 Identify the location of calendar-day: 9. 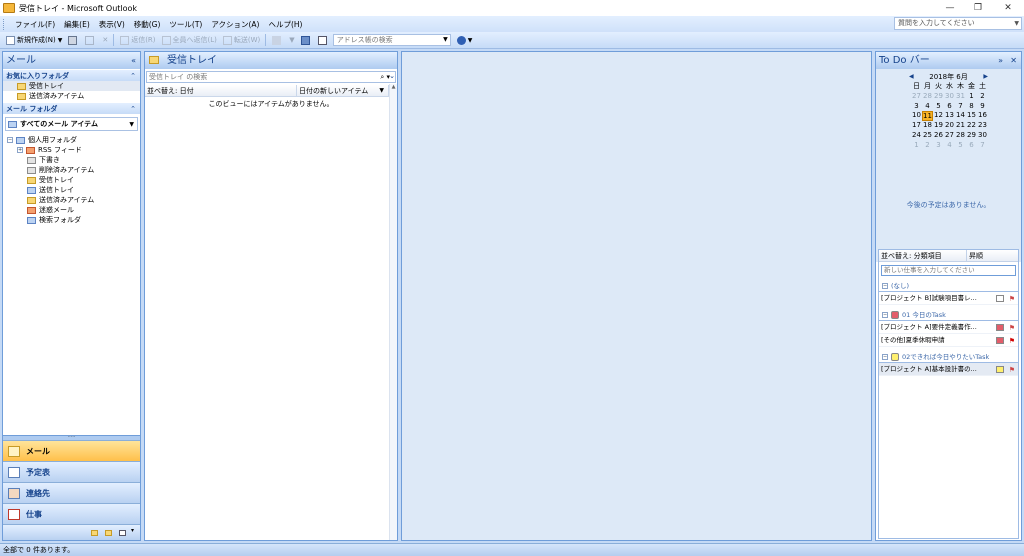
(982, 107).